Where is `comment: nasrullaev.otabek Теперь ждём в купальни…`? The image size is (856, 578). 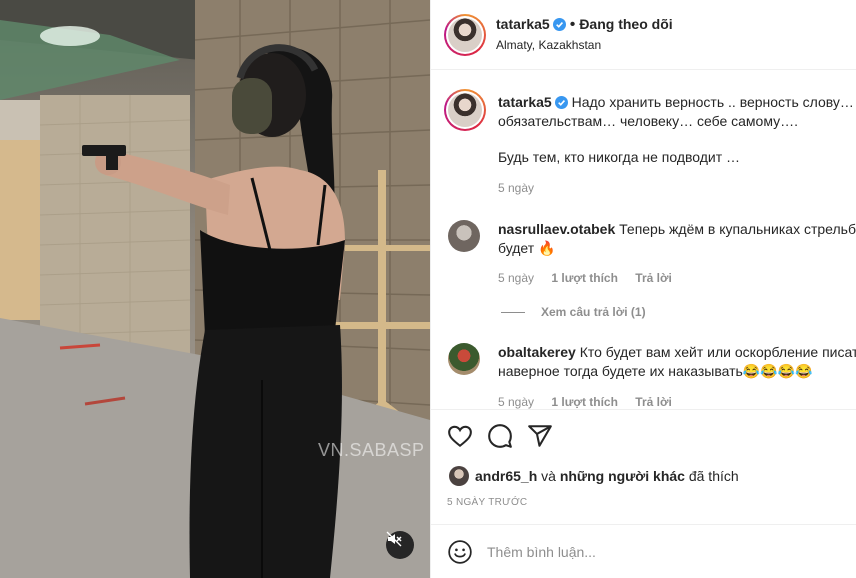
comment: nasrullaev.otabek Теперь ждём в купальни… is located at coordinates (677, 239).